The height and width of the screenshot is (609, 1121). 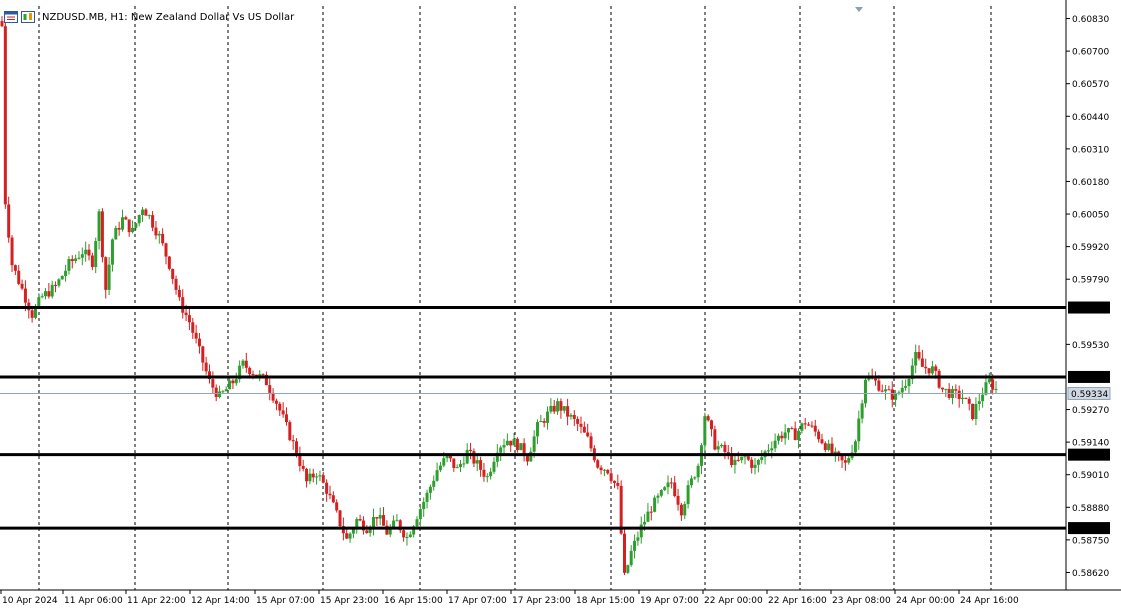 What do you see at coordinates (1090, 118) in the screenshot?
I see `y-tick-label: 0.60440` at bounding box center [1090, 118].